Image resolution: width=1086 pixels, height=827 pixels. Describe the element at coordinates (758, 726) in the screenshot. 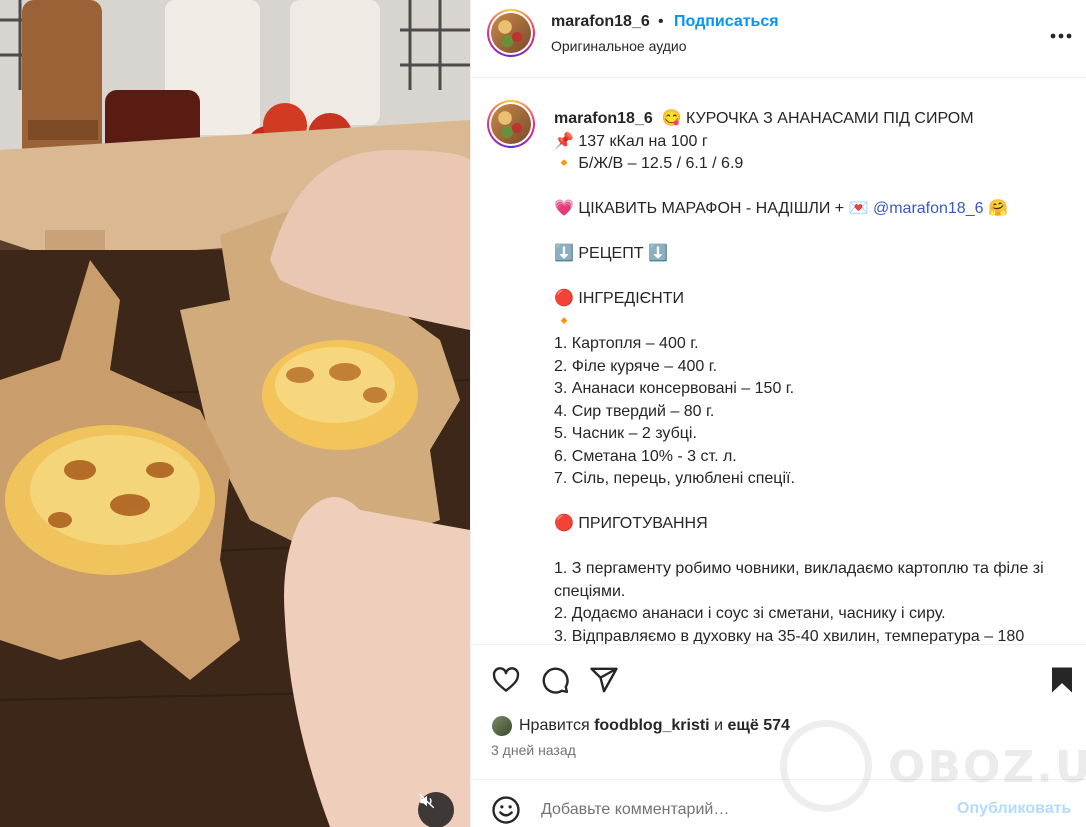

I see `likes-count: ещё 574` at that location.